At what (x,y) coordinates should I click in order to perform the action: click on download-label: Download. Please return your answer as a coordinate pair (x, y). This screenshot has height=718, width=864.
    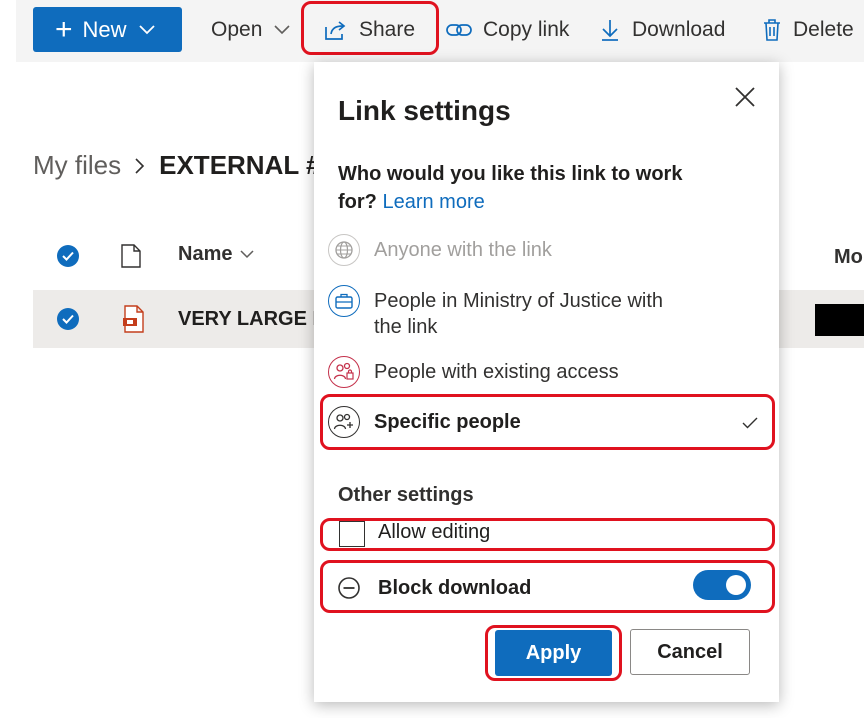
    Looking at the image, I should click on (679, 29).